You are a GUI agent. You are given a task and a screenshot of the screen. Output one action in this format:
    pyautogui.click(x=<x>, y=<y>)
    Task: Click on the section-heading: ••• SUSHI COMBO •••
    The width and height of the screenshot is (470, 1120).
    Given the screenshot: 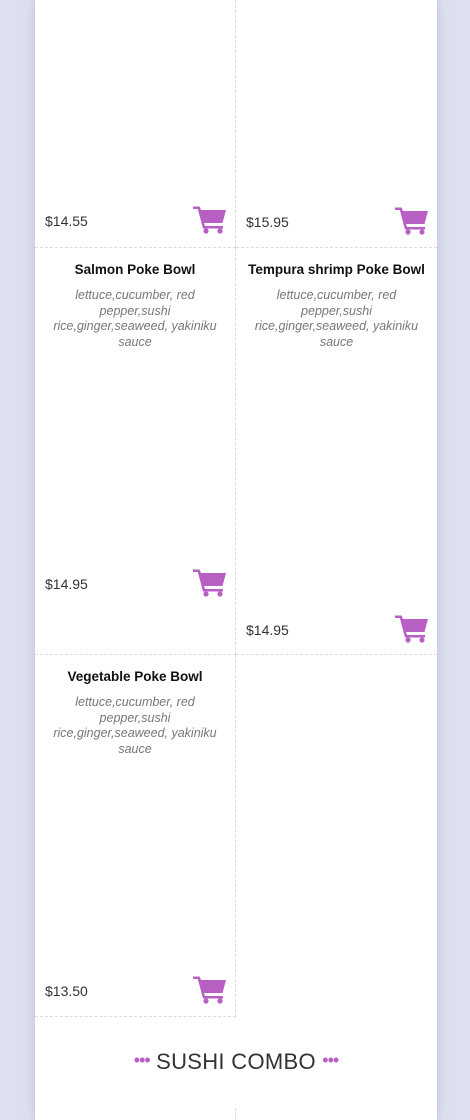 What is the action you would take?
    pyautogui.click(x=236, y=1062)
    